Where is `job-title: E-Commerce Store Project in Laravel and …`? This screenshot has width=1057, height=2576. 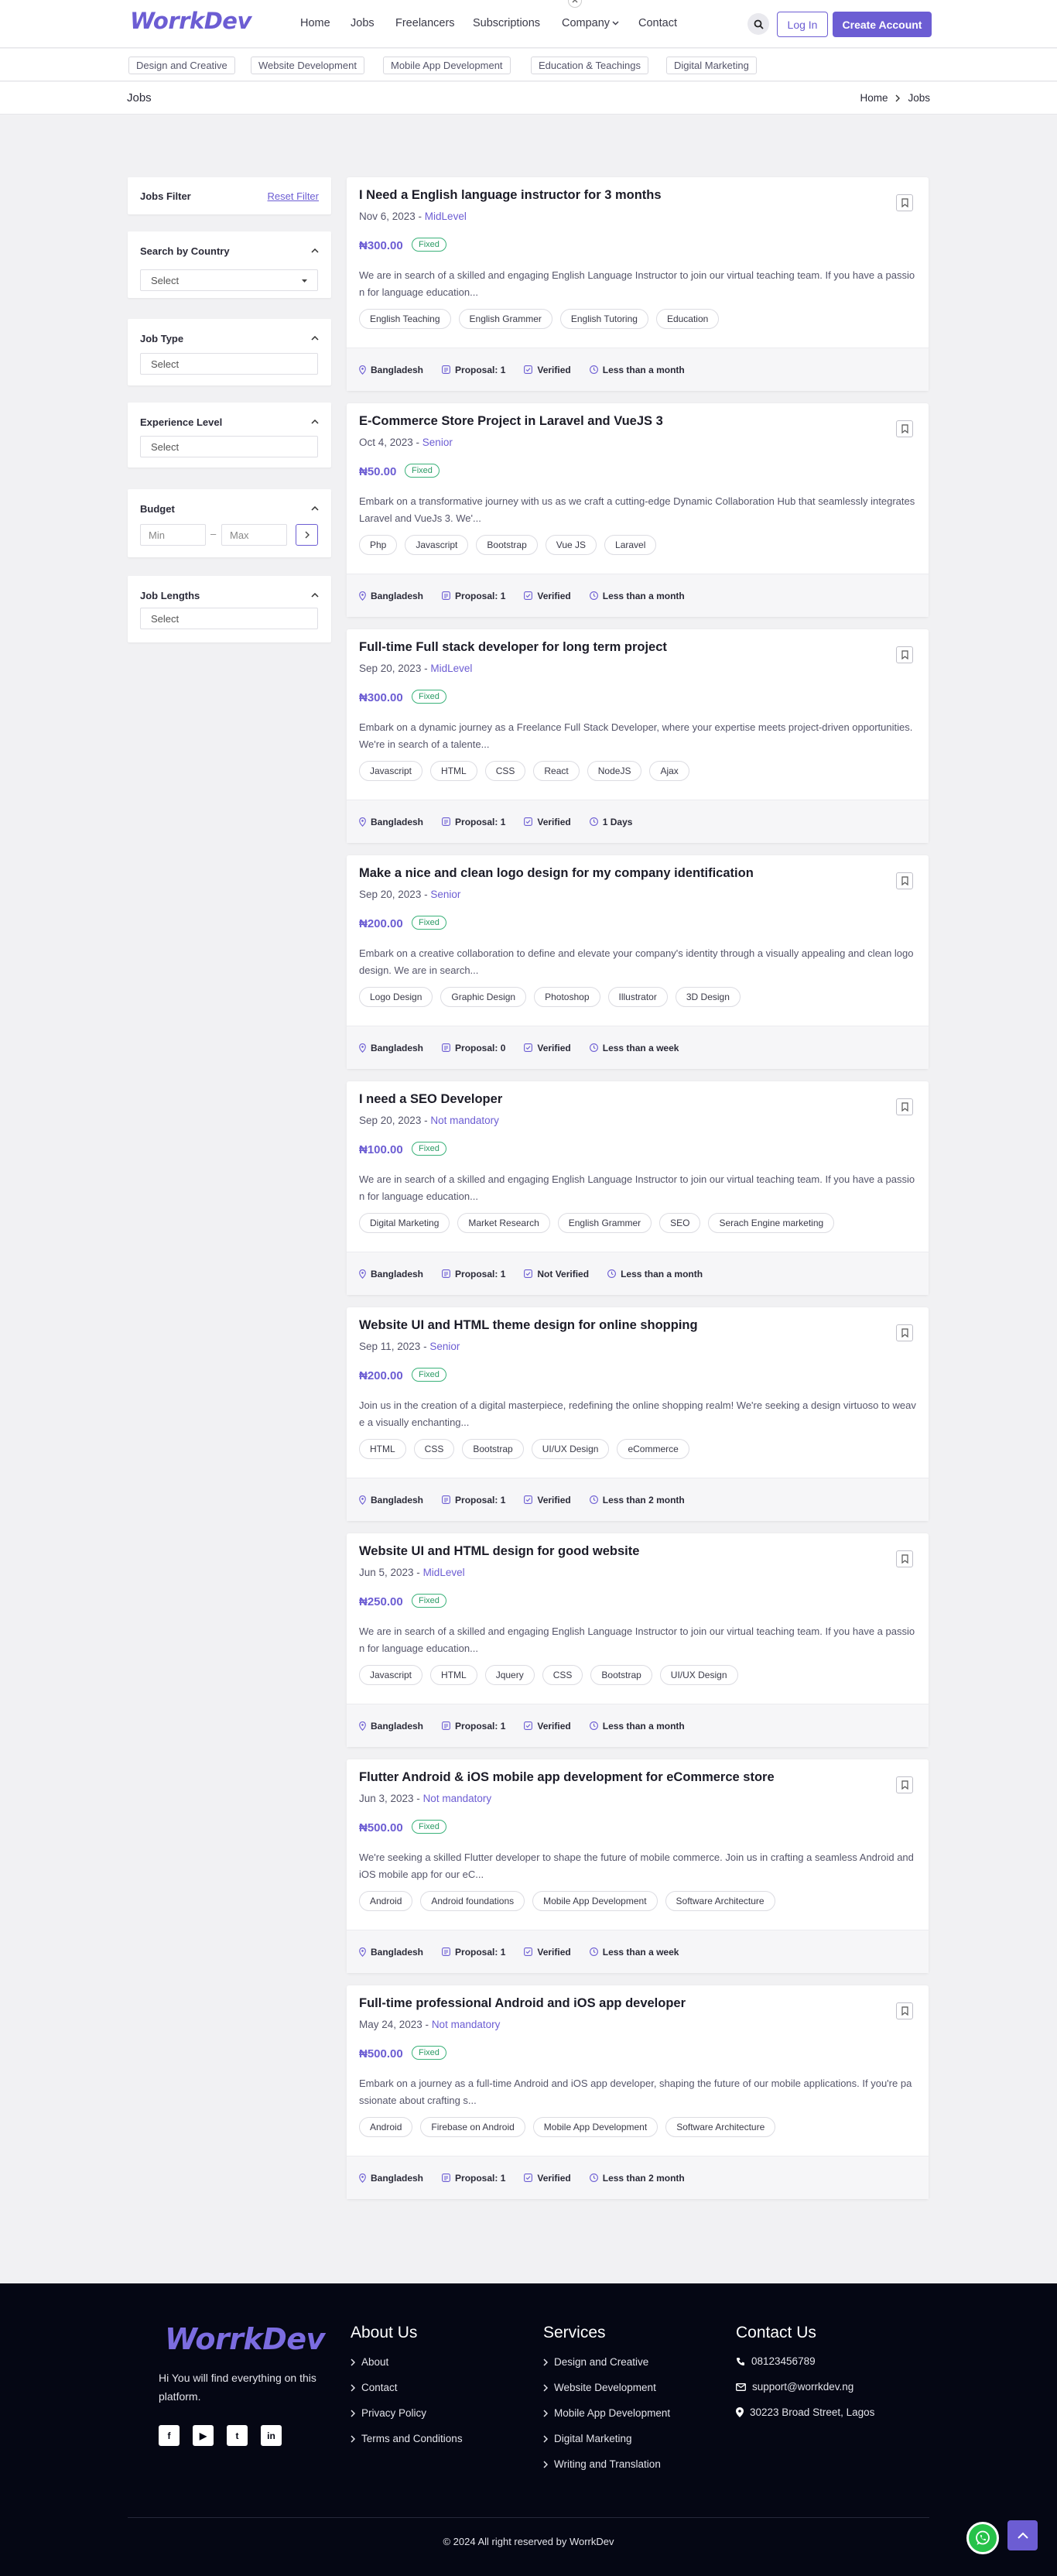 job-title: E-Commerce Store Project in Laravel and … is located at coordinates (511, 422).